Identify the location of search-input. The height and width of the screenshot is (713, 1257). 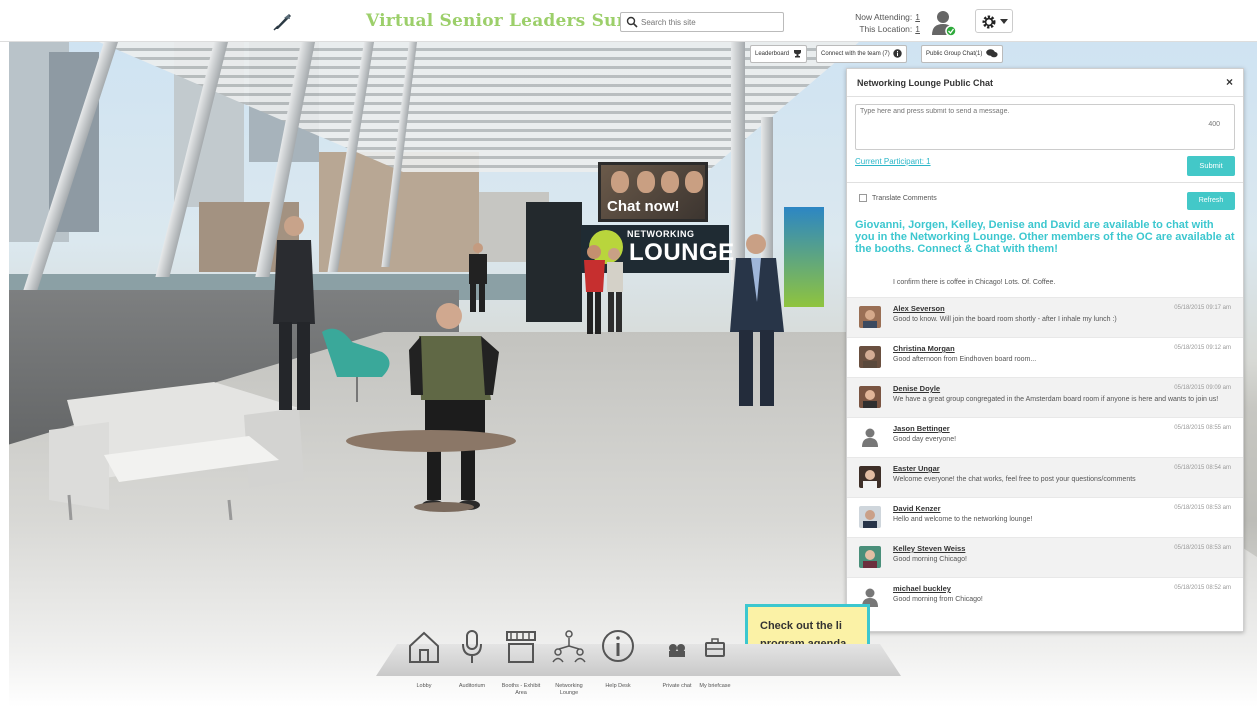
(710, 22).